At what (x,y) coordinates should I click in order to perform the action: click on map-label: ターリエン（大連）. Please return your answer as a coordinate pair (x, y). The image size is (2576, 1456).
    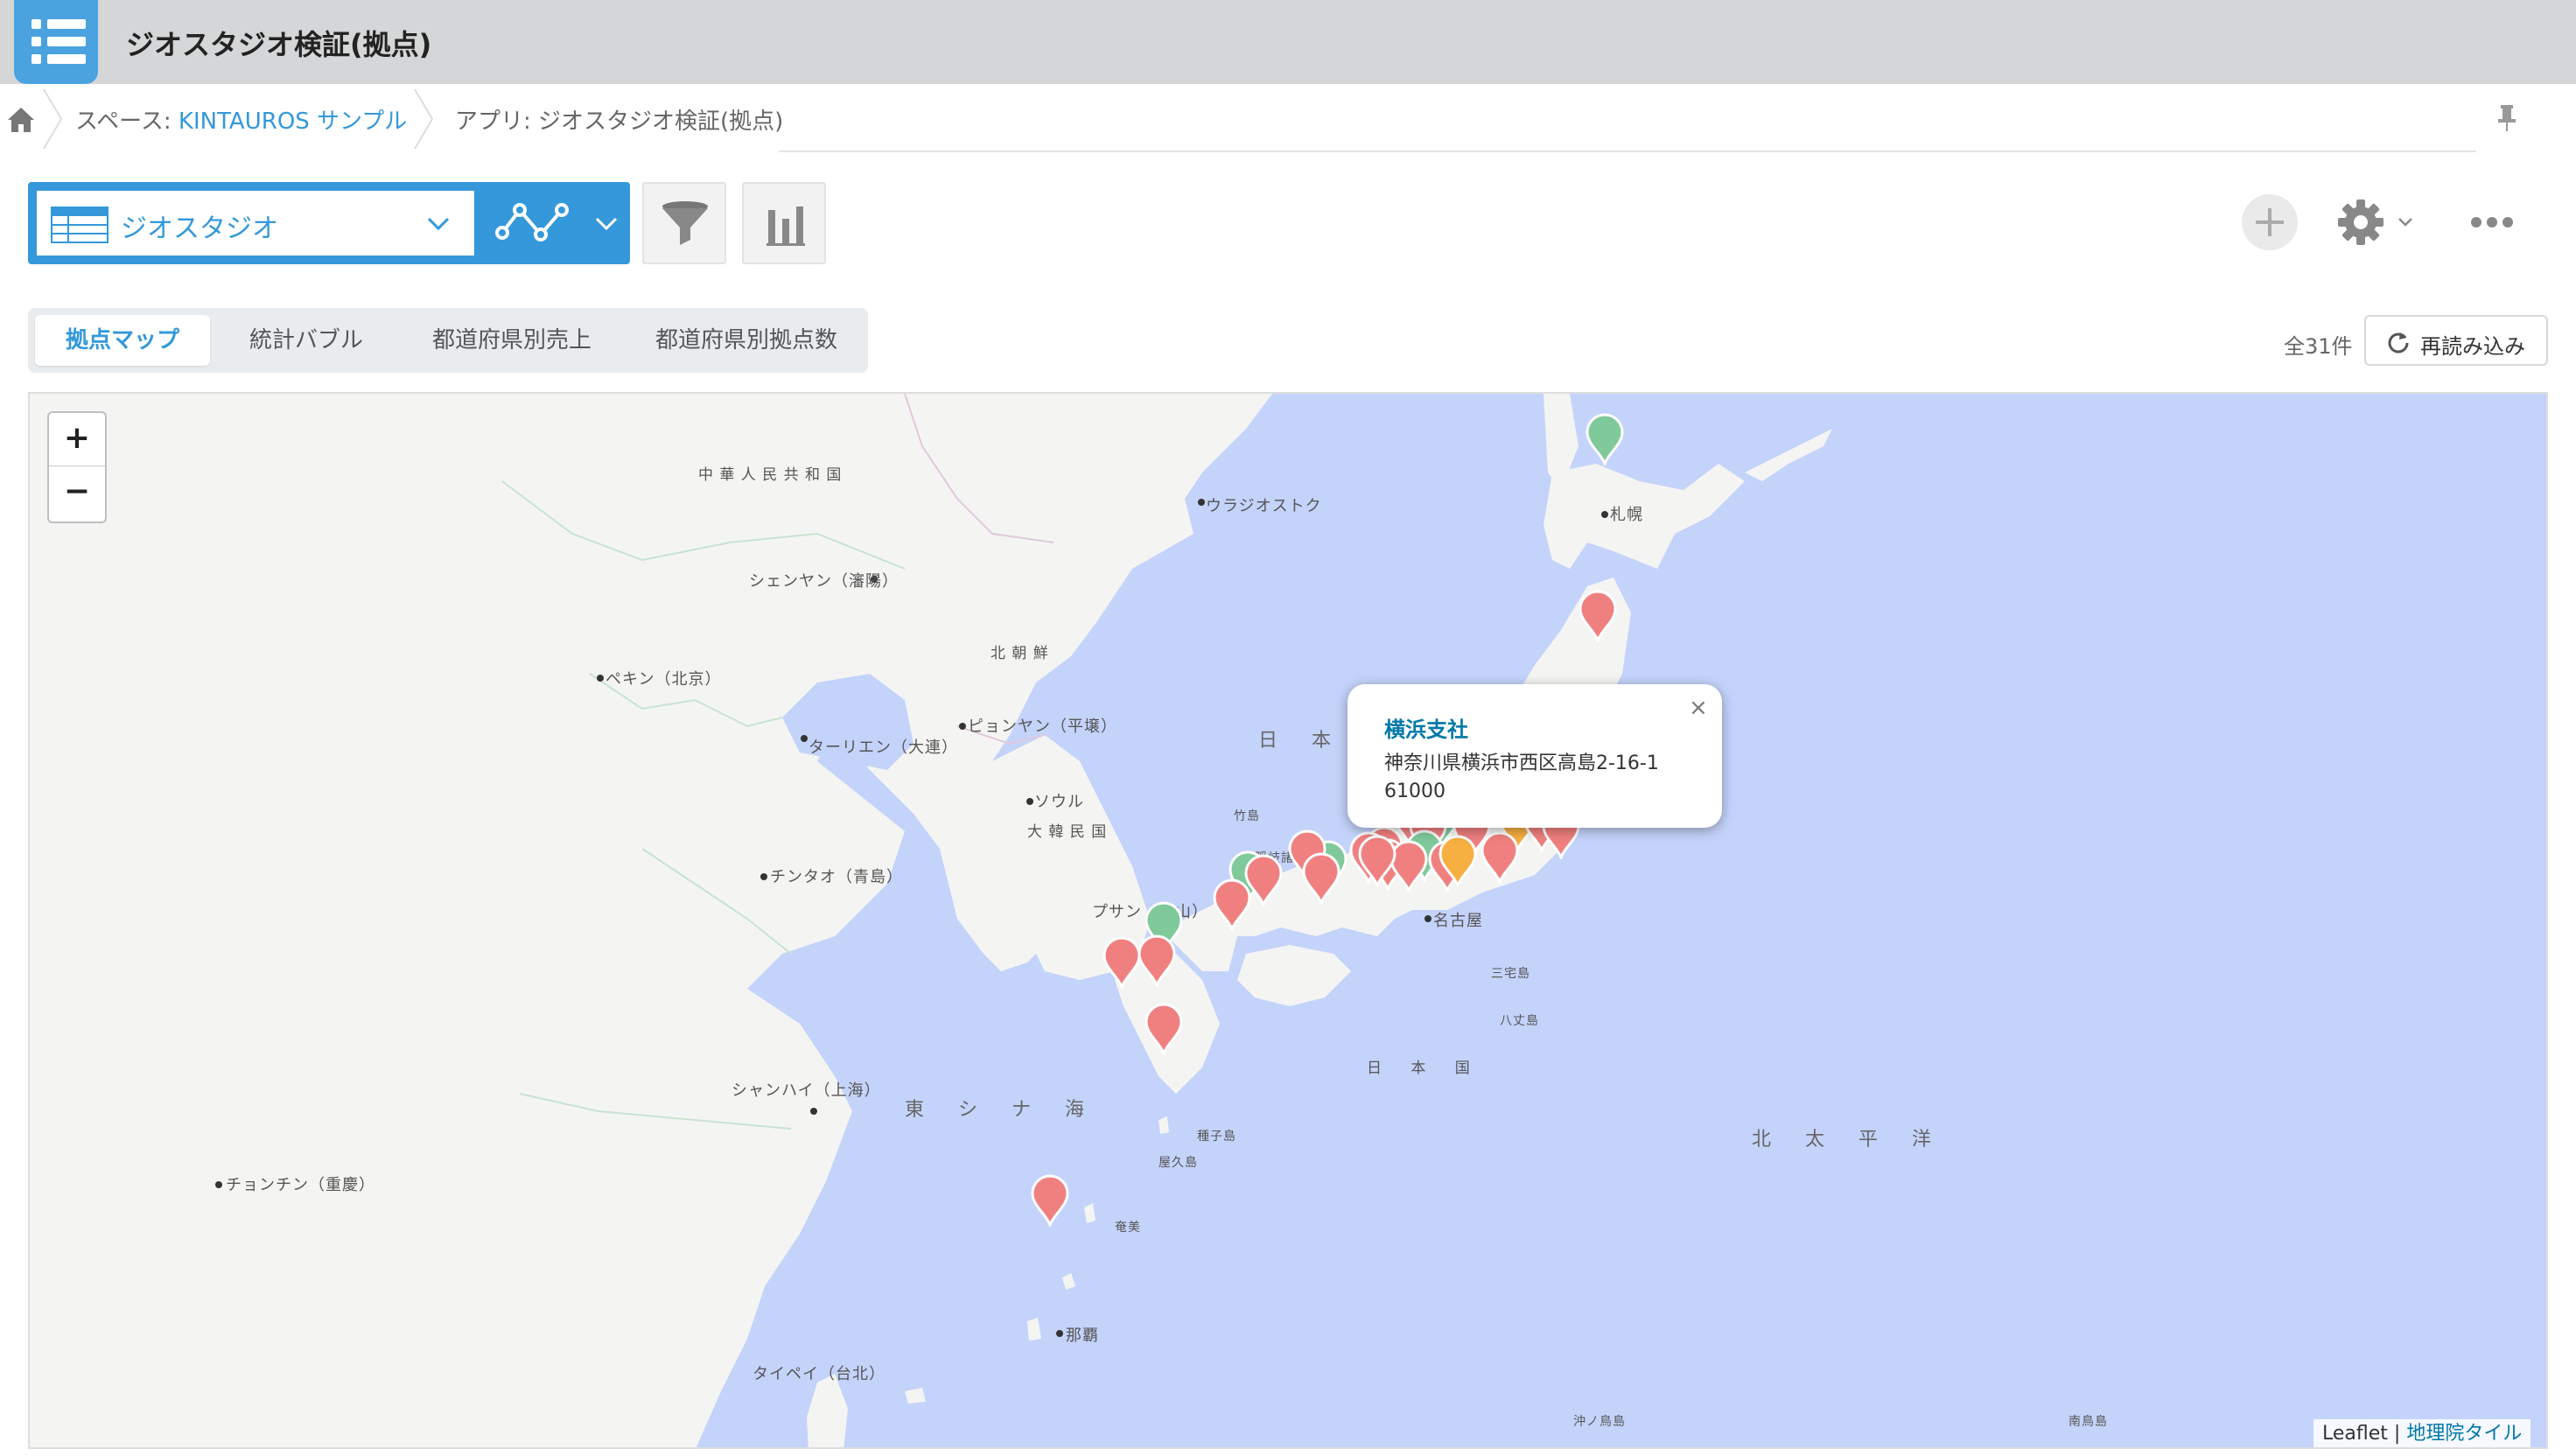
    Looking at the image, I should click on (883, 747).